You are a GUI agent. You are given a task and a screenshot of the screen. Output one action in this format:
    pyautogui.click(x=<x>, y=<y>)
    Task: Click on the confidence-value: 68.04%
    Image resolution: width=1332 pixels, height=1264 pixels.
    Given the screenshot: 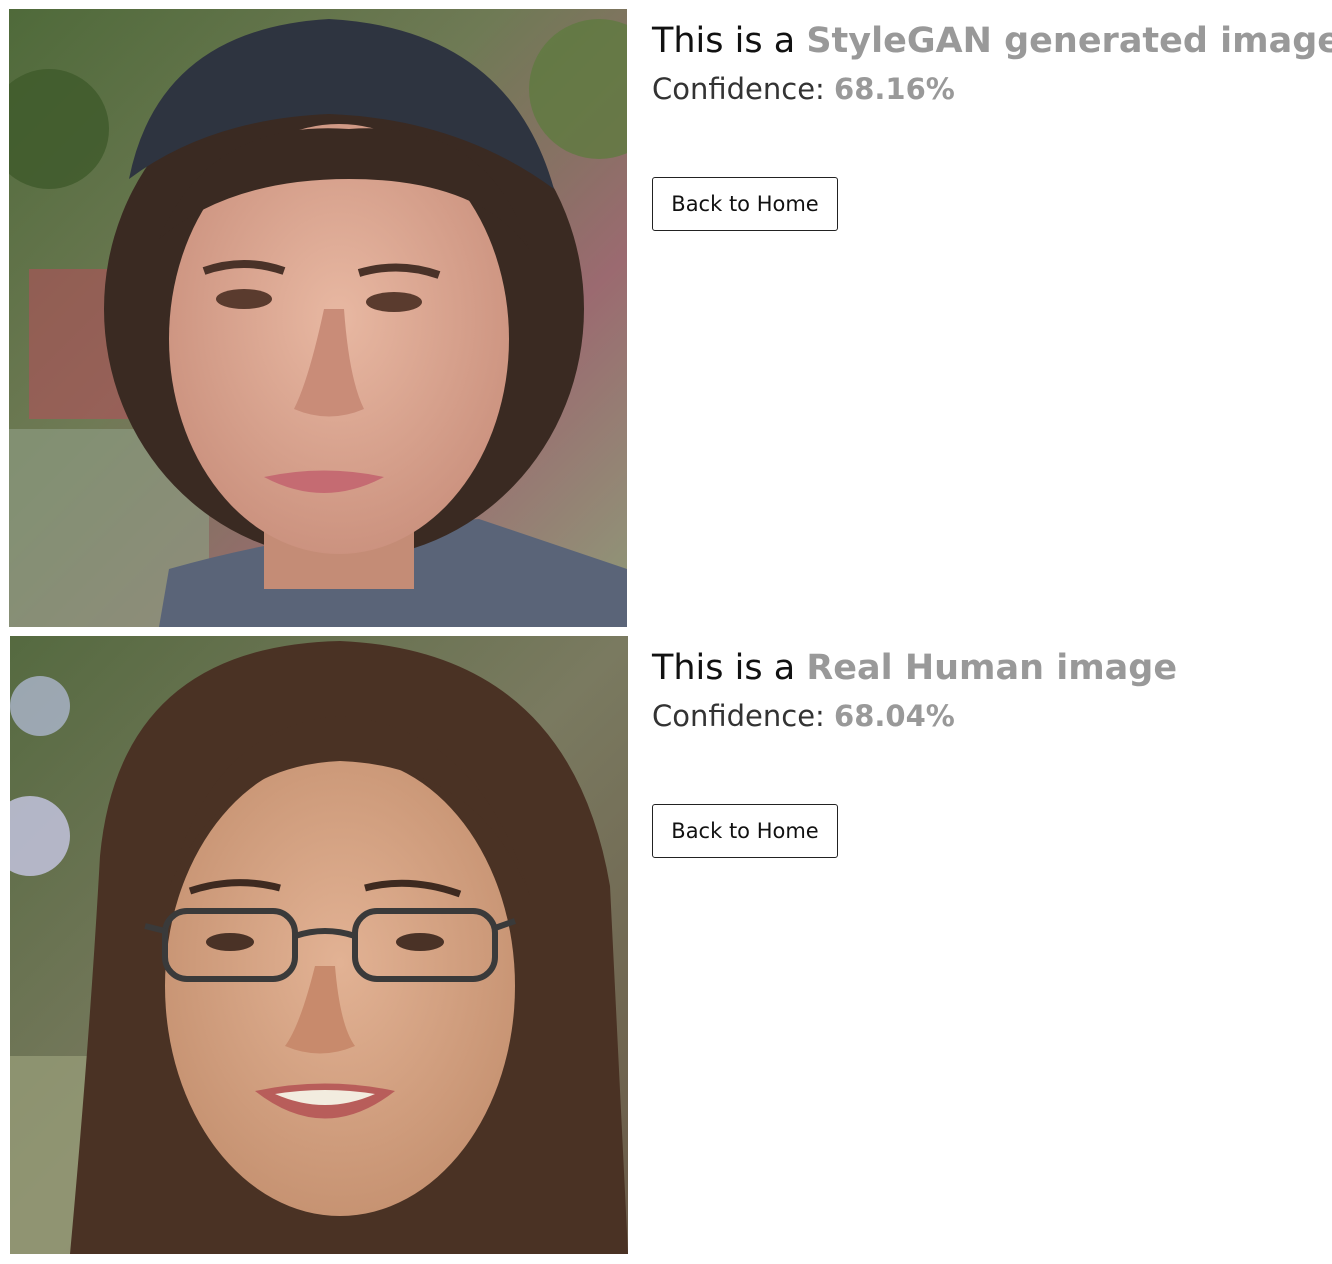 What is the action you would take?
    pyautogui.click(x=894, y=716)
    